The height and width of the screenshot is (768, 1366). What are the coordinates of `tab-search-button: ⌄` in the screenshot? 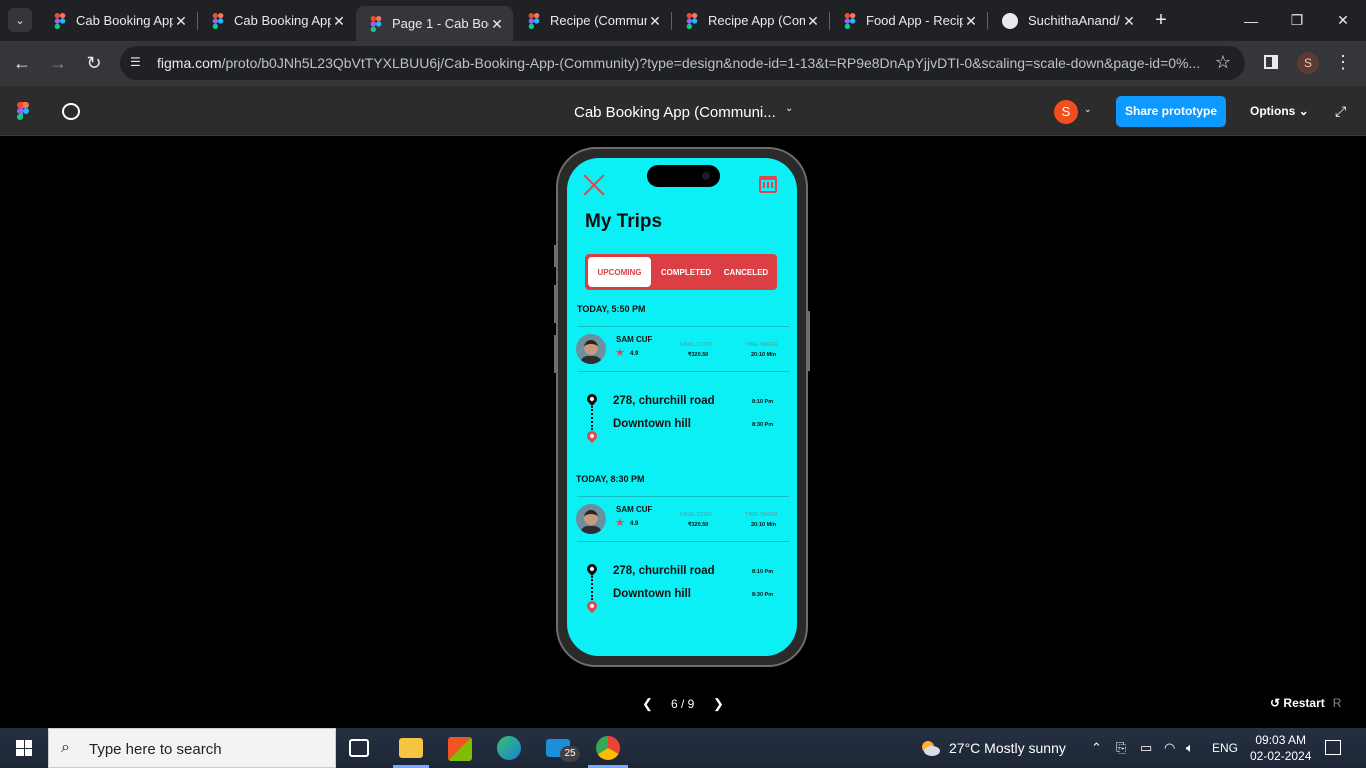 It's located at (20, 20).